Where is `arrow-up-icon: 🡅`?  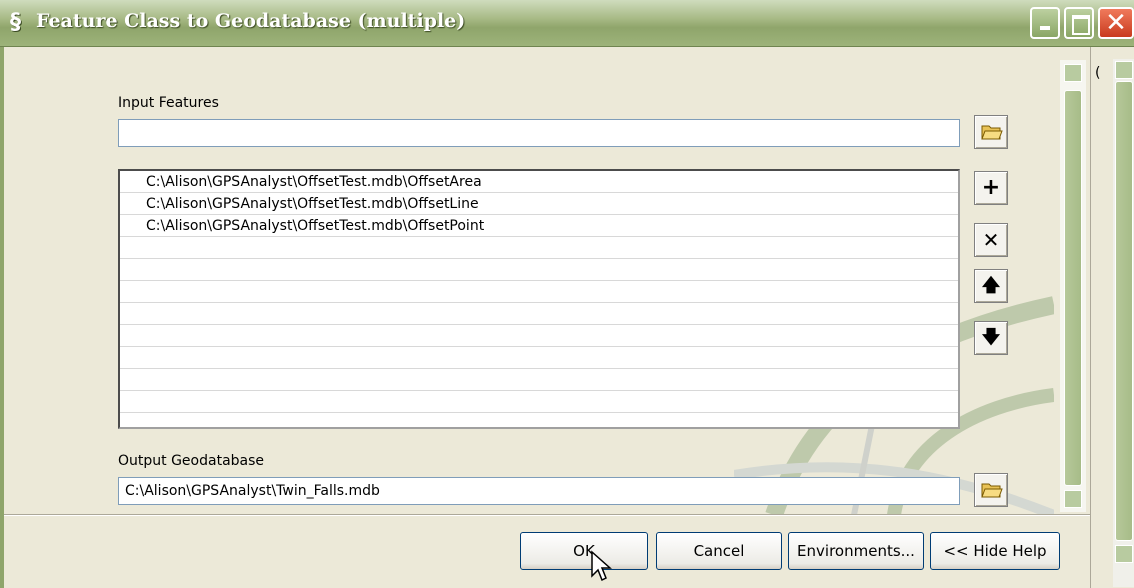 arrow-up-icon: 🡅 is located at coordinates (991, 285).